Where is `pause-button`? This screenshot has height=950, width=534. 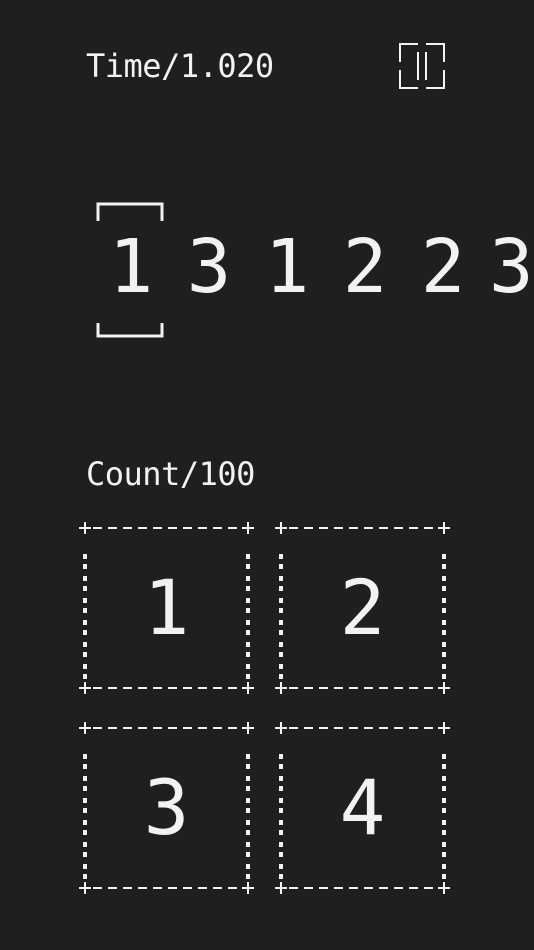
pause-button is located at coordinates (422, 66).